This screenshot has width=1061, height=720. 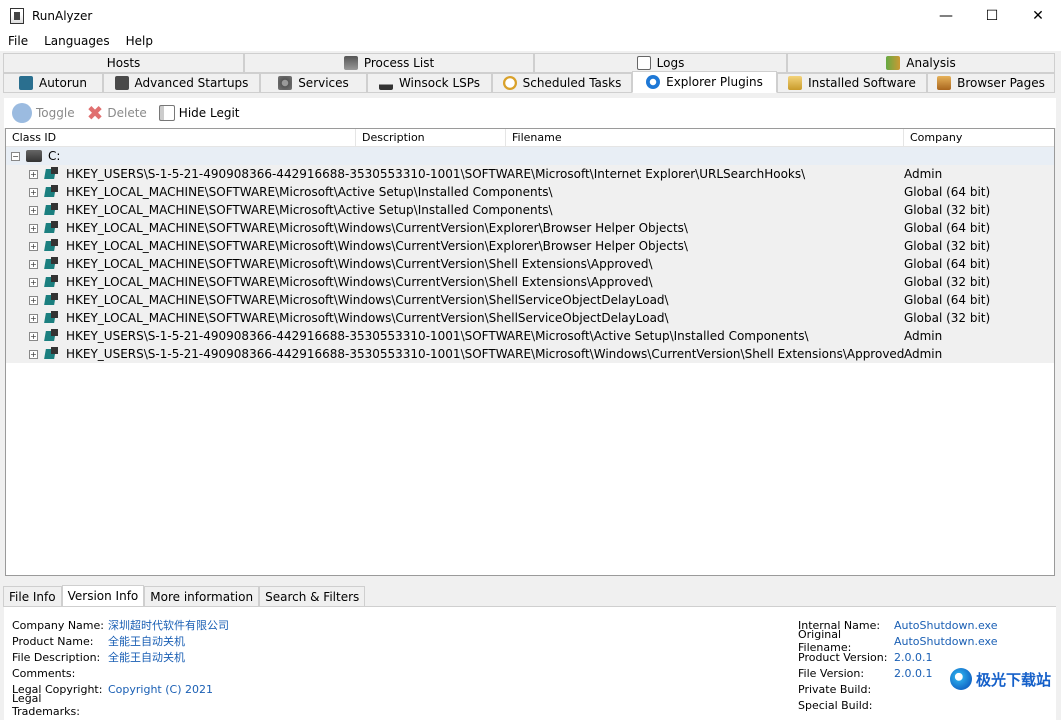 I want to click on column-description: Description, so click(x=431, y=138).